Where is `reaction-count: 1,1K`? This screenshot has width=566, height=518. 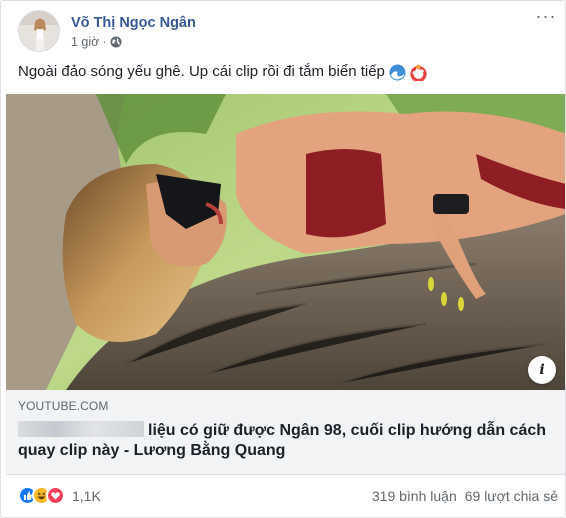 reaction-count: 1,1K is located at coordinates (86, 495).